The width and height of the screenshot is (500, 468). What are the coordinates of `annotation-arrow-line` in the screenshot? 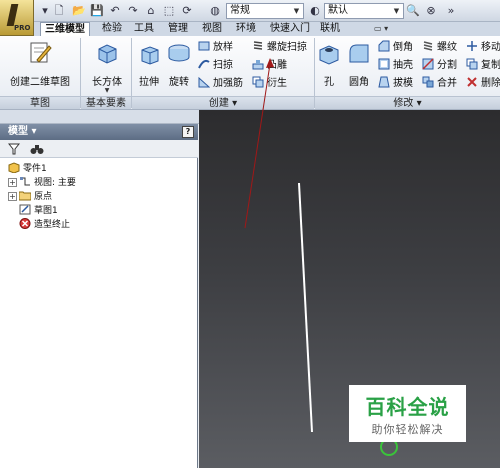 It's located at (257, 146).